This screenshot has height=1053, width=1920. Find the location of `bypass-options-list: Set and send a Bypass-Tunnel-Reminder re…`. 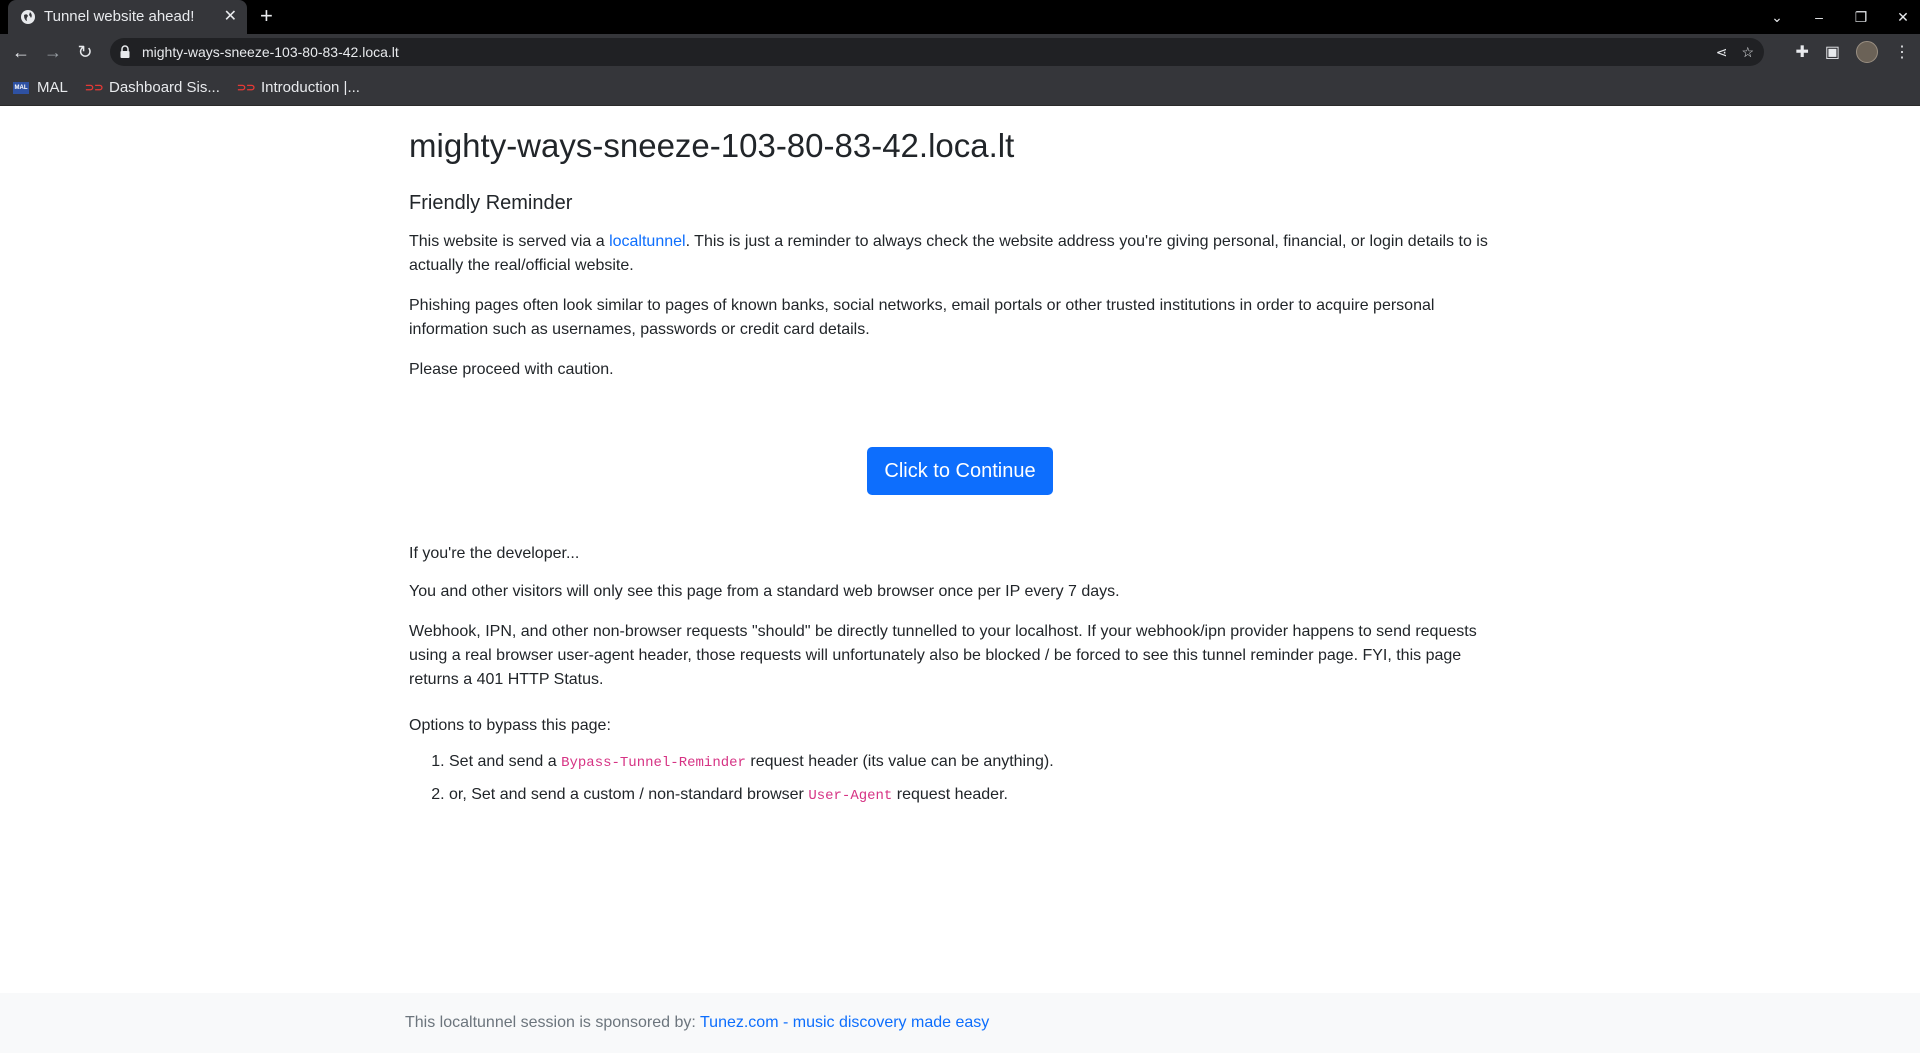

bypass-options-list: Set and send a Bypass-Tunnel-Reminder re… is located at coordinates (731, 783).